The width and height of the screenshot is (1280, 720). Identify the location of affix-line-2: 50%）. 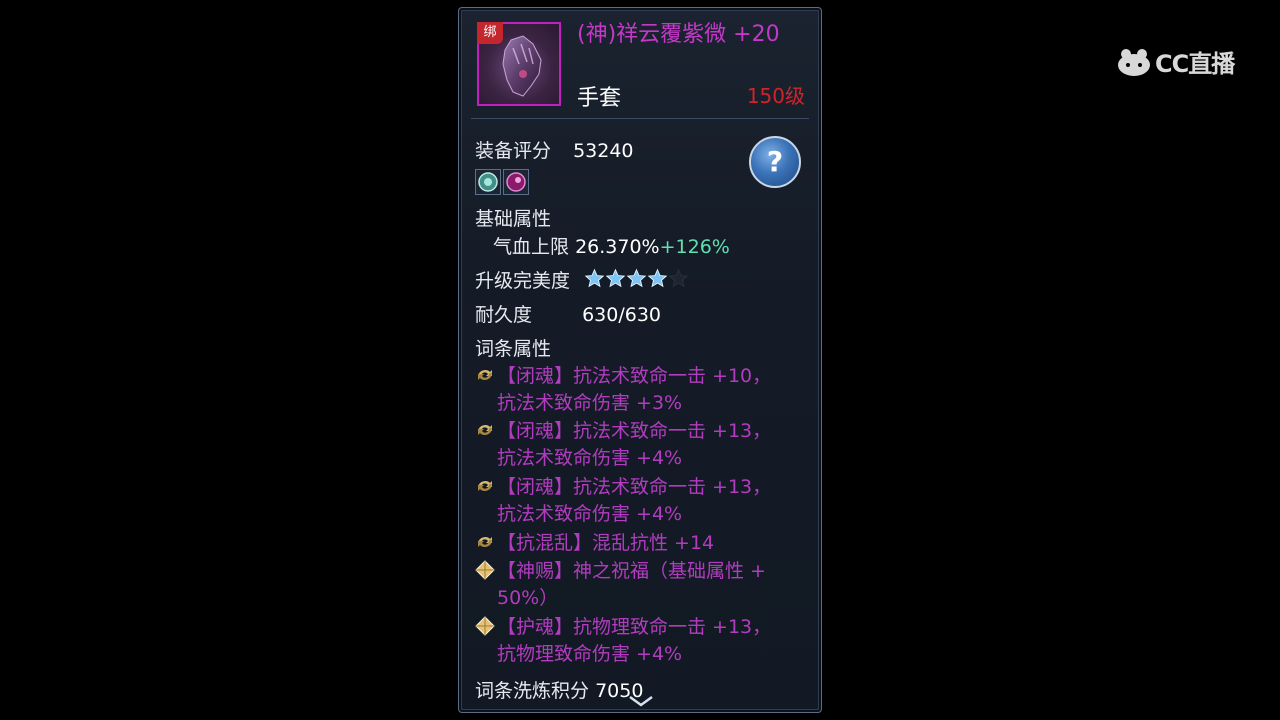
(528, 598).